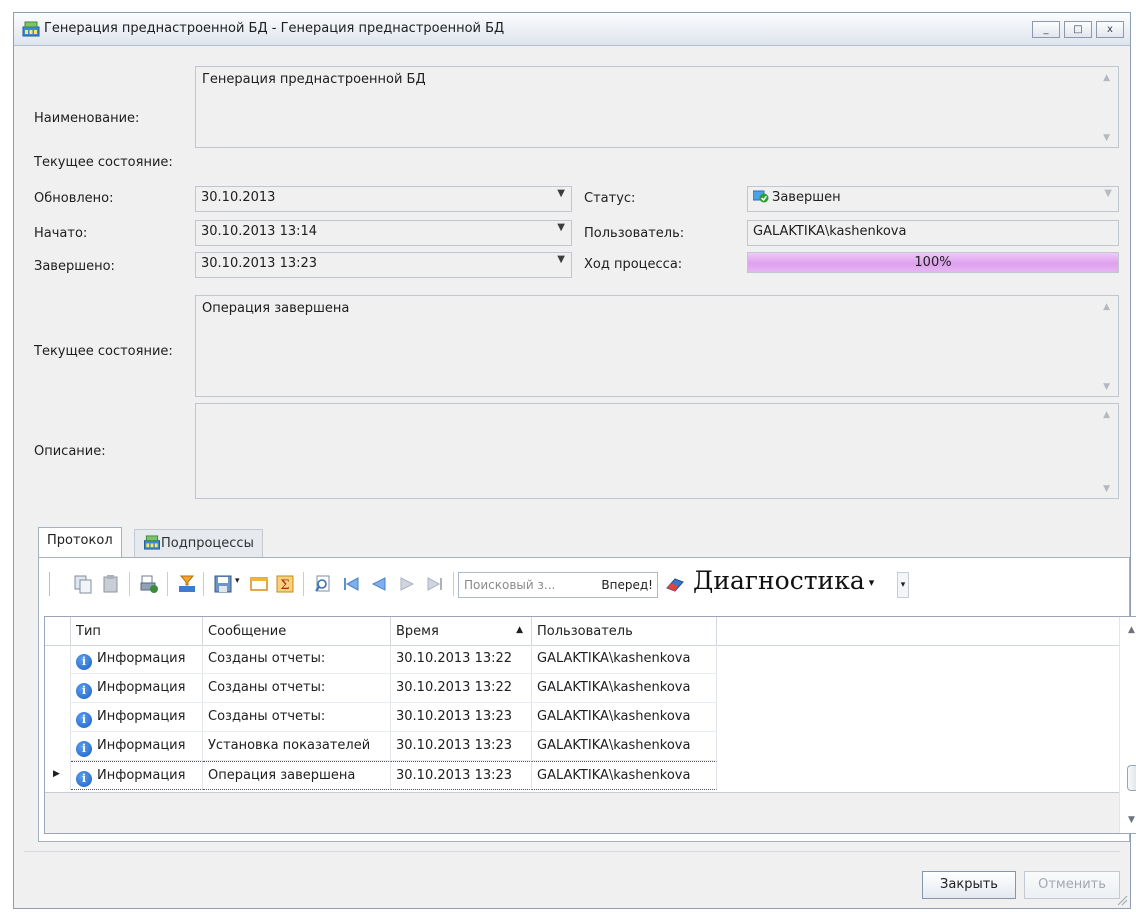  Describe the element at coordinates (58, 775) in the screenshot. I see `row-indicator: ▶` at that location.